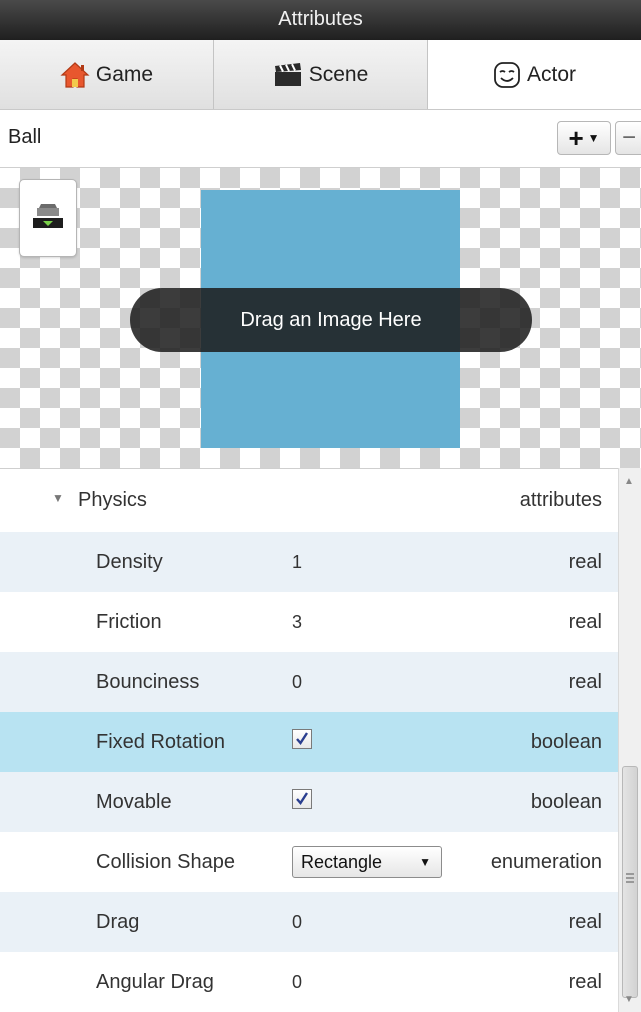  What do you see at coordinates (629, 481) in the screenshot?
I see `scroll-up-icon: ▲` at bounding box center [629, 481].